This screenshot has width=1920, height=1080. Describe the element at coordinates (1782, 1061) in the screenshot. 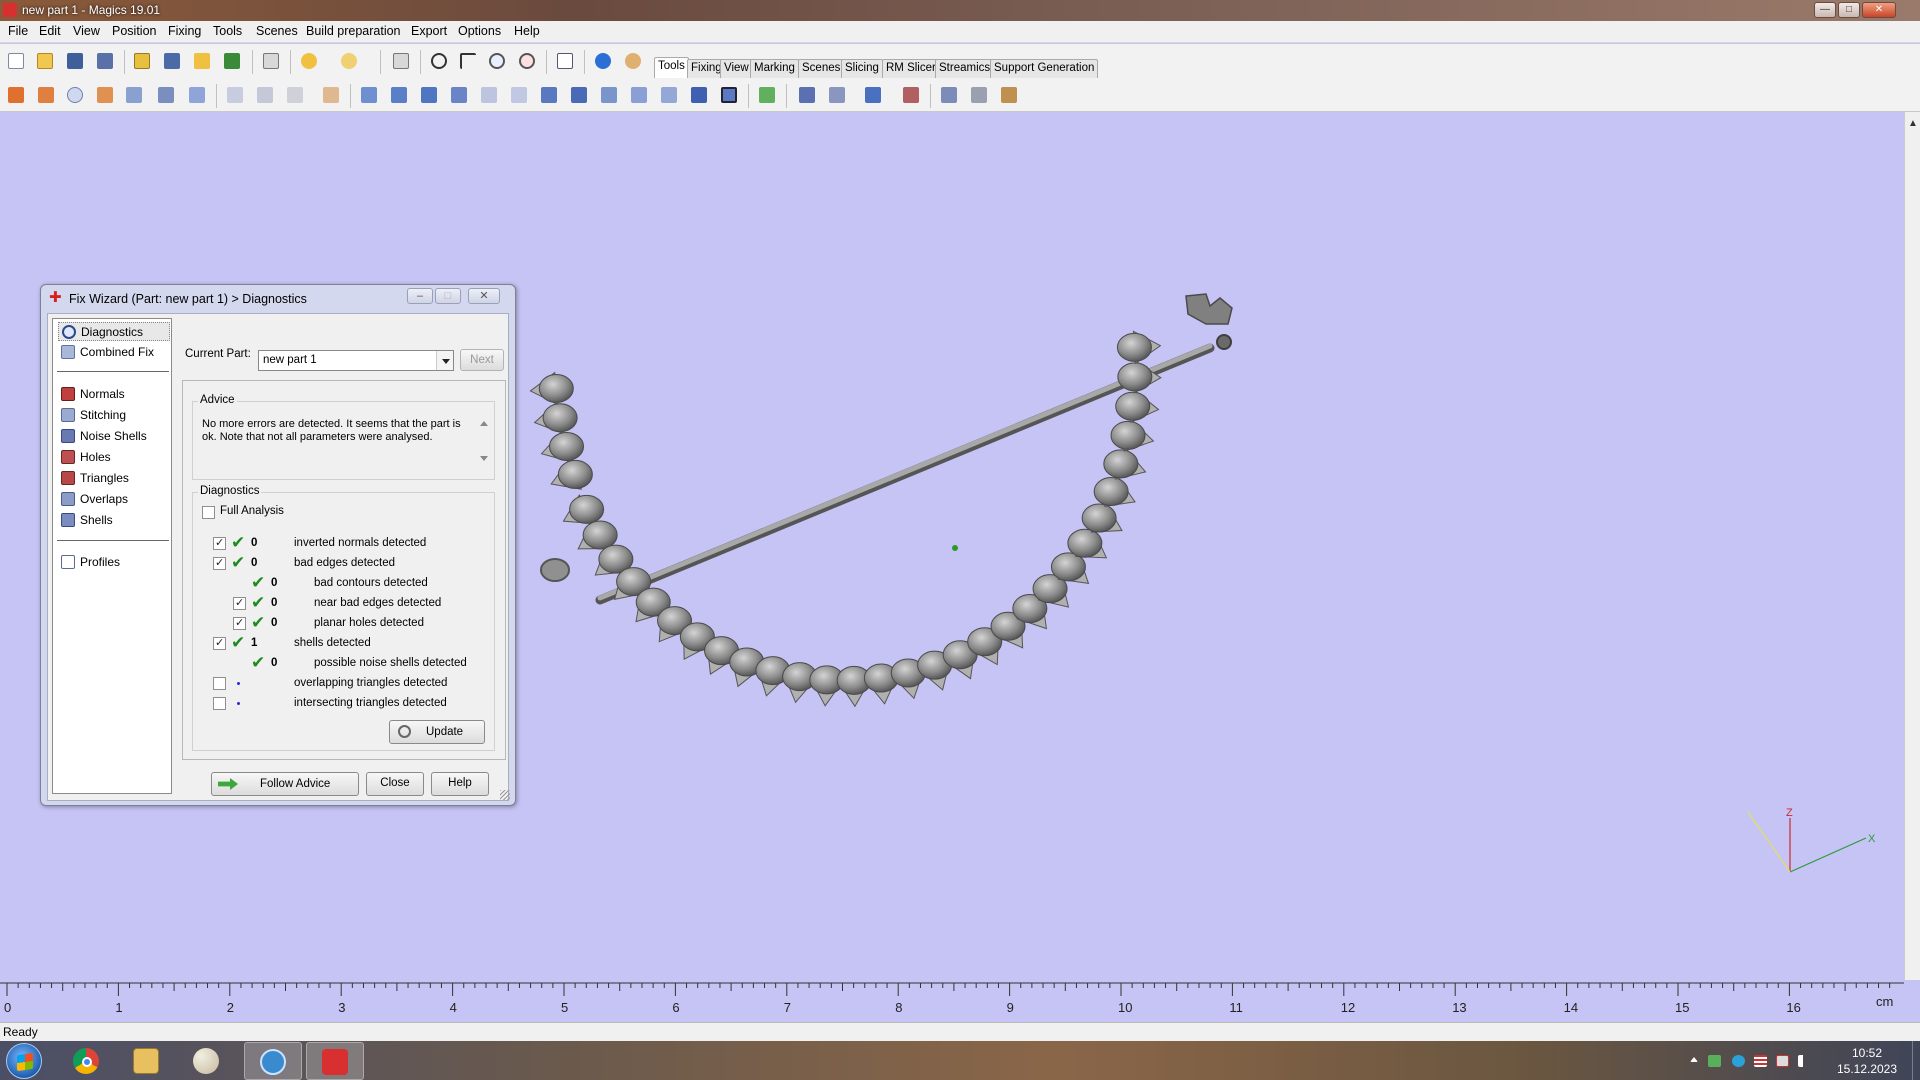

I see `tray-flag-icon` at that location.